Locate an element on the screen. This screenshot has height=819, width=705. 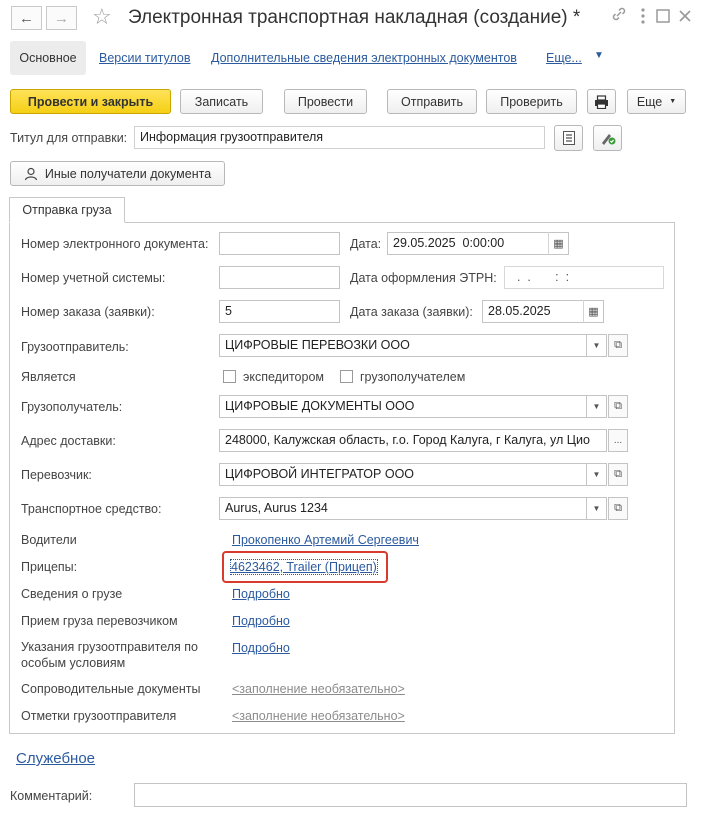
marks-label: Отметки грузоотправителя is located at coordinates (99, 716).